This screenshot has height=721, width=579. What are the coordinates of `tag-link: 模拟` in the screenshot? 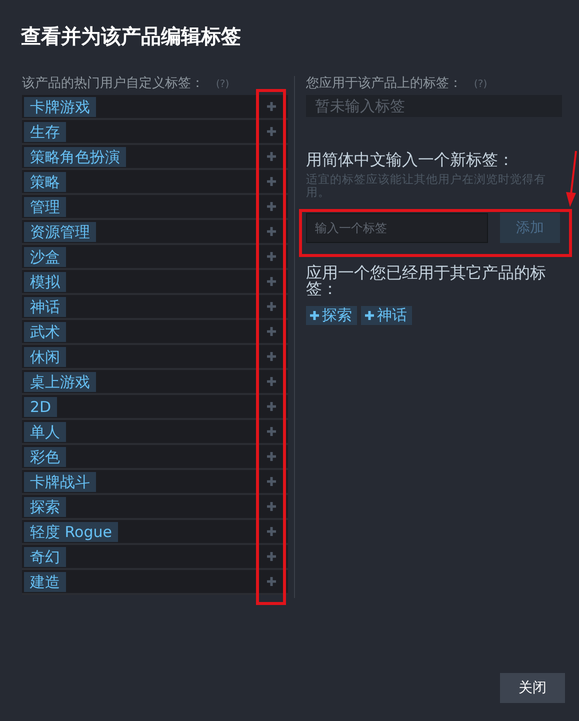 It's located at (45, 282).